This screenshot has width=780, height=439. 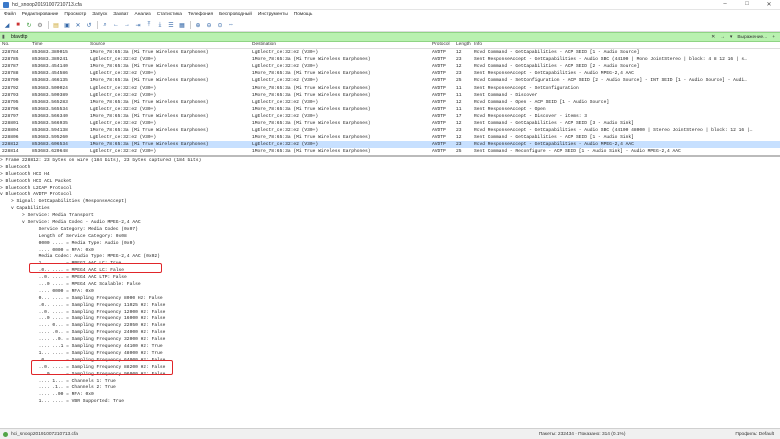 I want to click on autoscroll-icon: ☰, so click(x=171, y=25).